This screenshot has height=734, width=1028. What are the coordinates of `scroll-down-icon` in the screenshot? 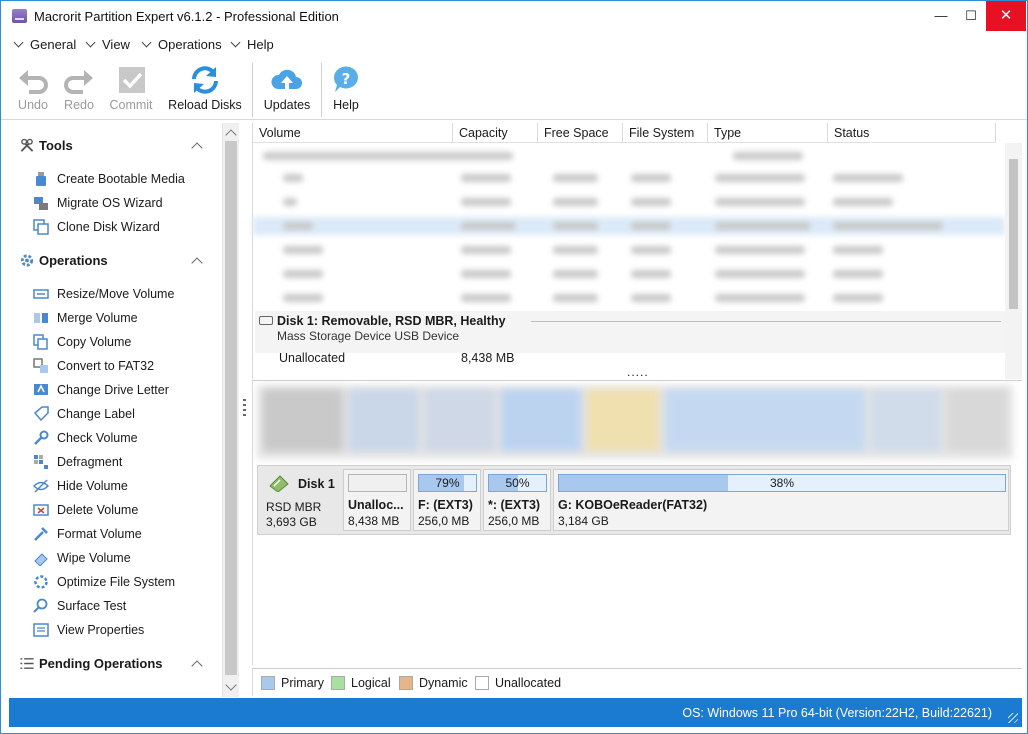 It's located at (231, 685).